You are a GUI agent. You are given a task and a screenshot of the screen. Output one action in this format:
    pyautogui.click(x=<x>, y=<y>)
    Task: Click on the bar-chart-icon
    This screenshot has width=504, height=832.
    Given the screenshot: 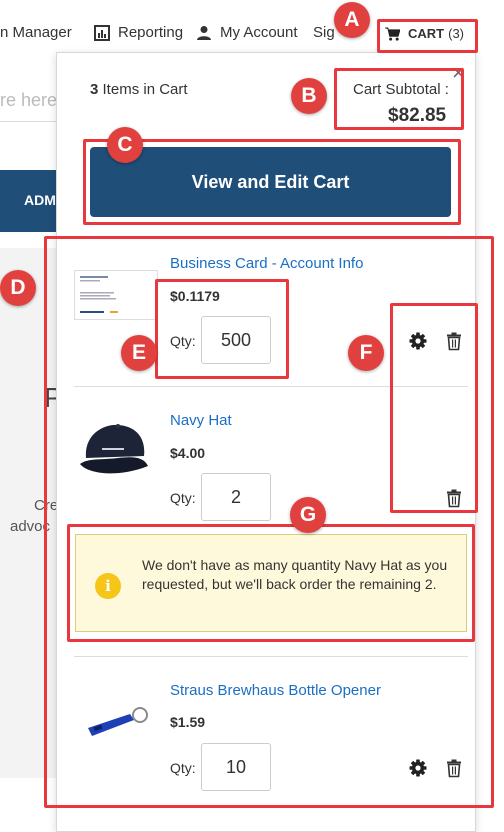 What is the action you would take?
    pyautogui.click(x=102, y=32)
    